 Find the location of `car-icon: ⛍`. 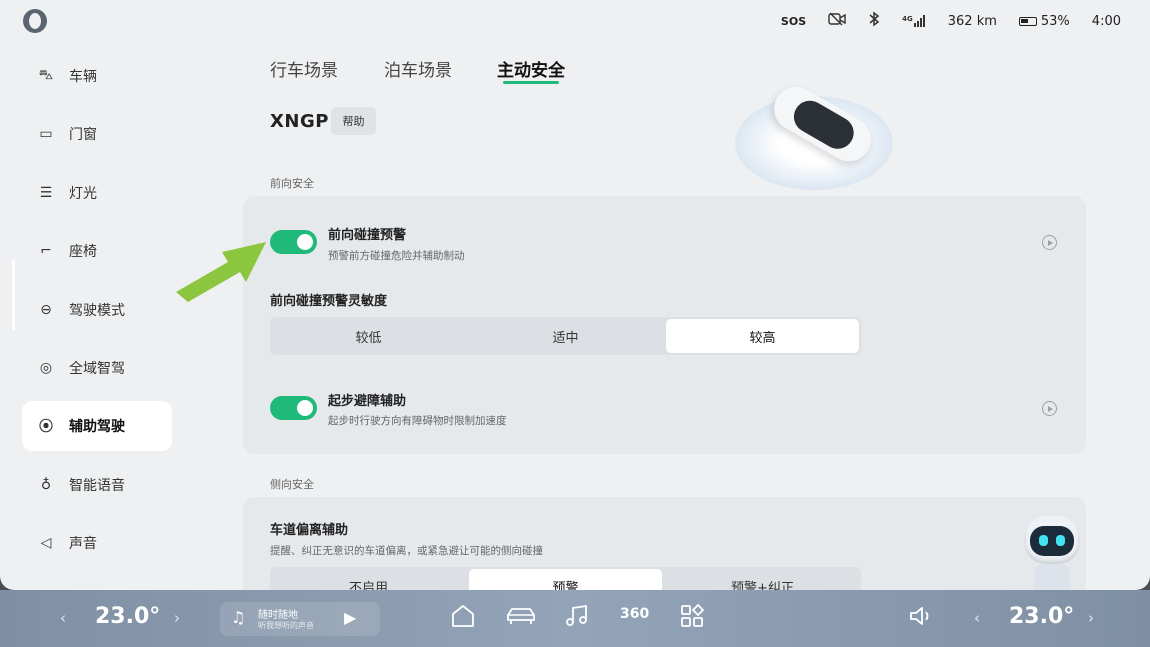

car-icon: ⛍ is located at coordinates (46, 75).